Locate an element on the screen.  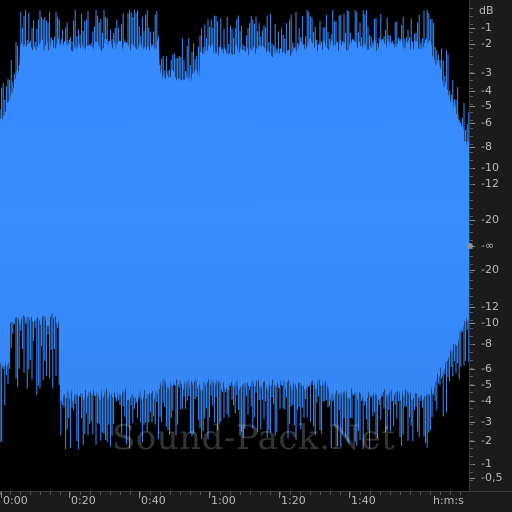
time-tick is located at coordinates (1, 495).